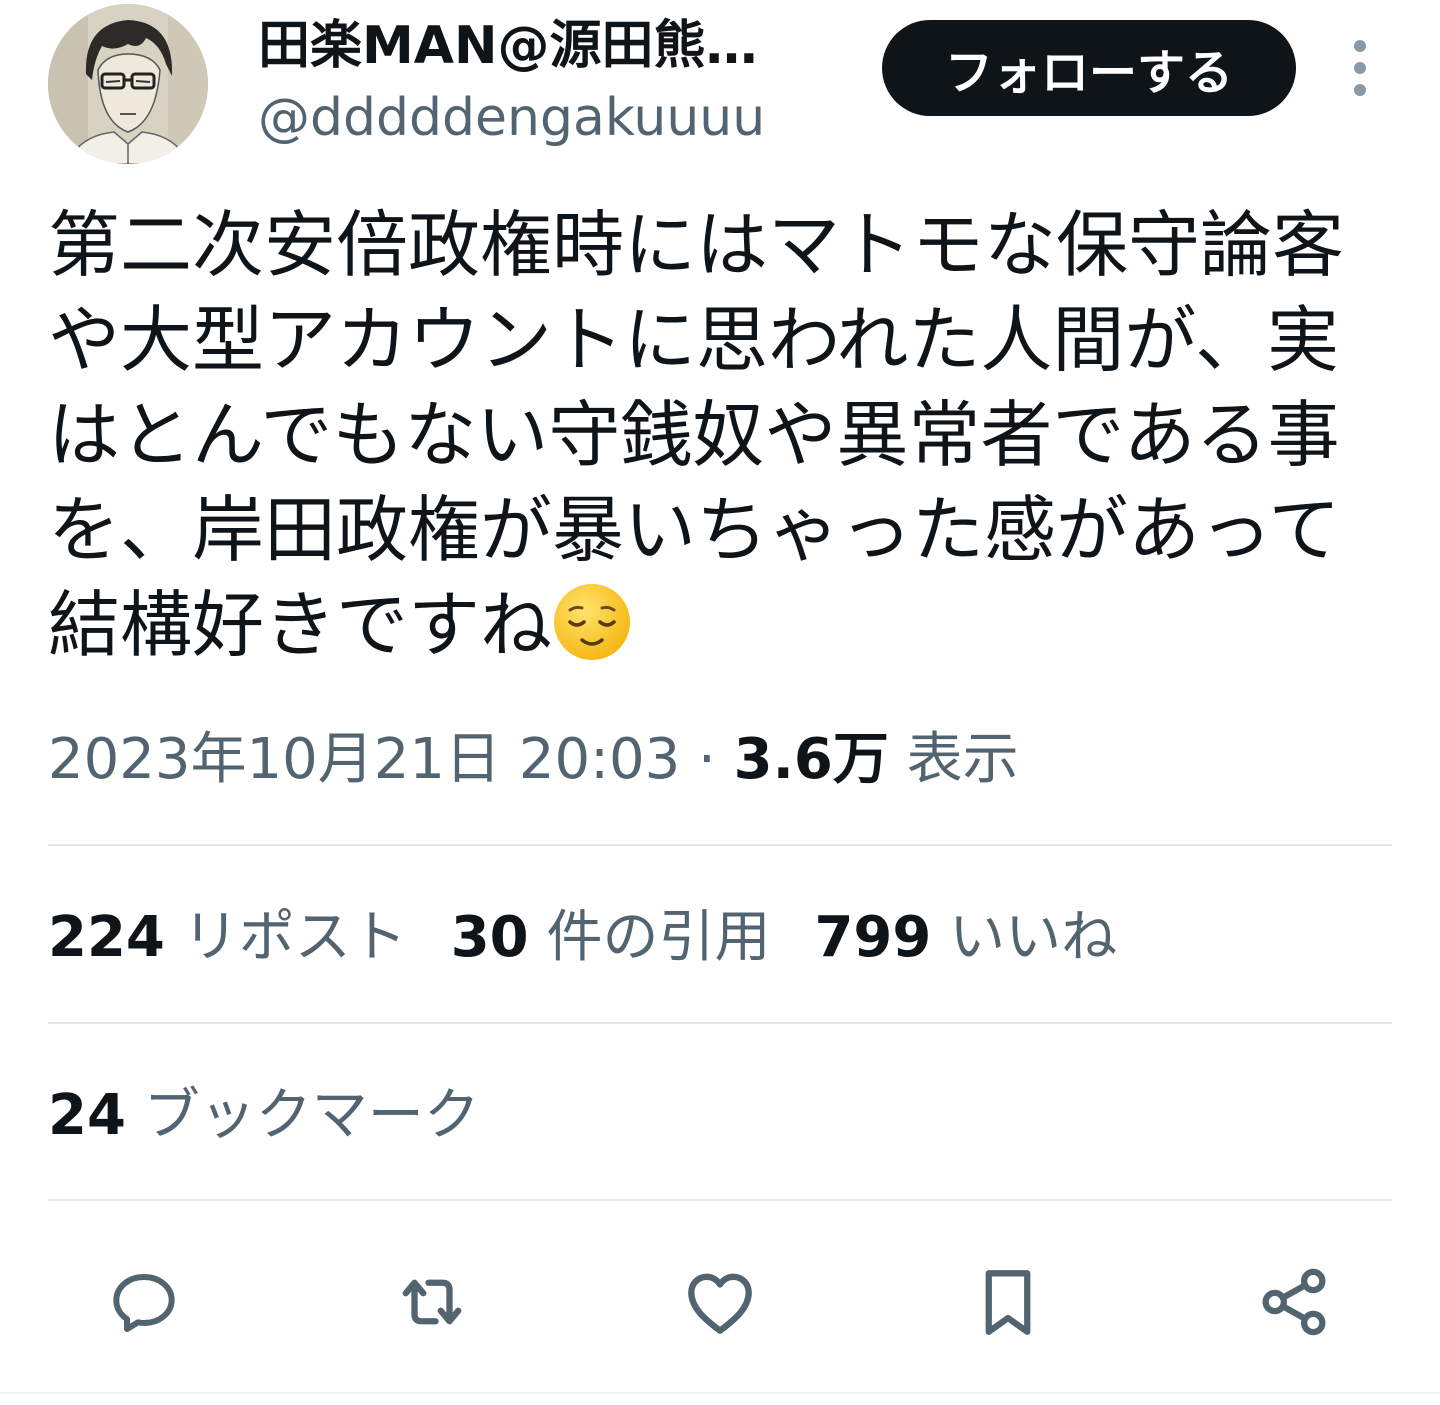  What do you see at coordinates (873, 937) in the screenshot?
I see `likes-count: 799` at bounding box center [873, 937].